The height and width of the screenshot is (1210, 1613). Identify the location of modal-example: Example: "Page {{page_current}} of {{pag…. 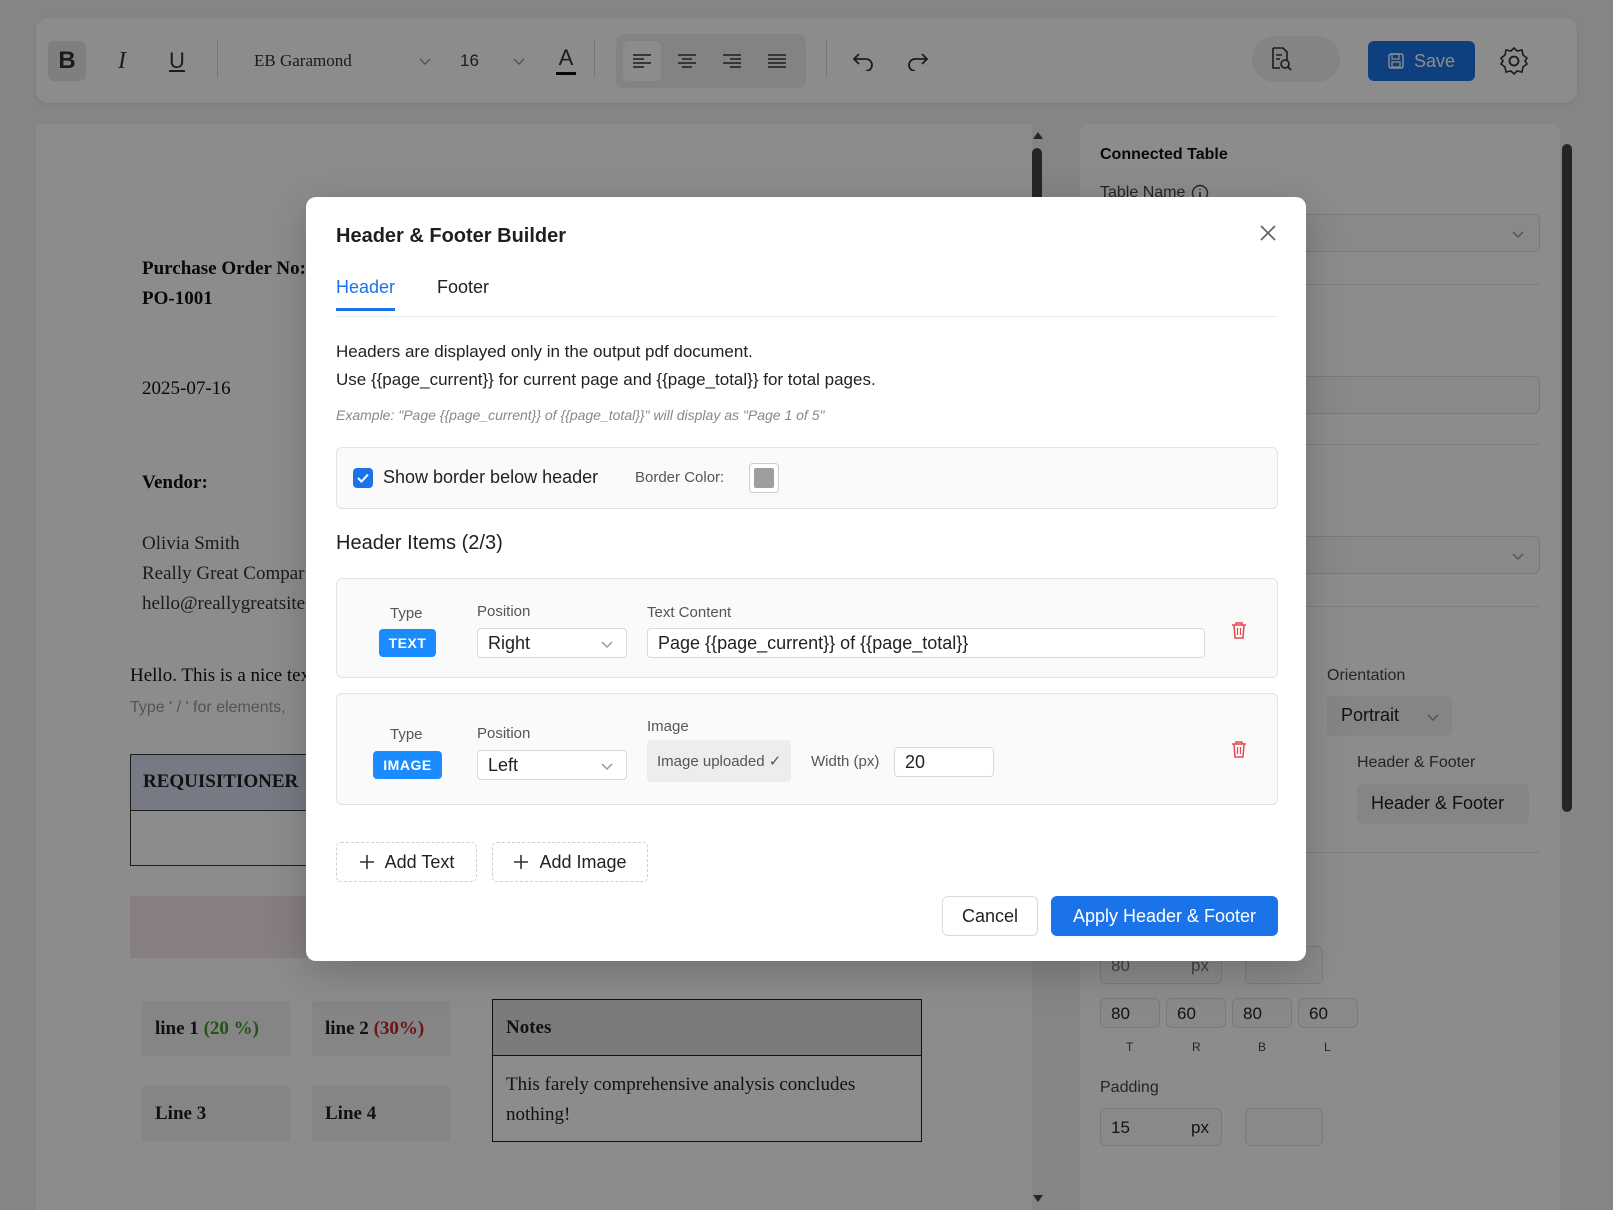
(580, 415).